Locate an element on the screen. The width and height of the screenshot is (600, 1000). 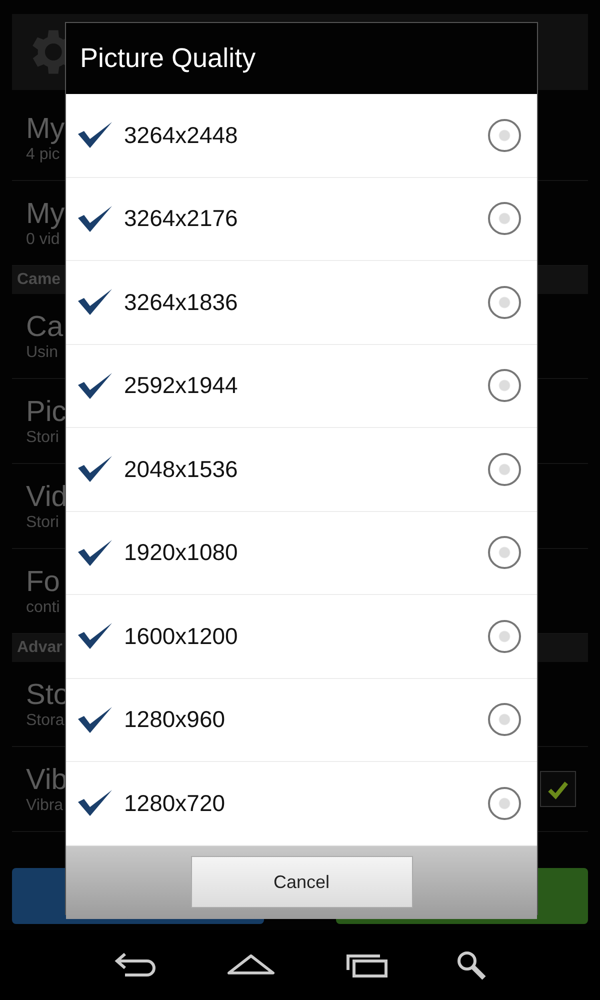
setting-title: Fo is located at coordinates (43, 582).